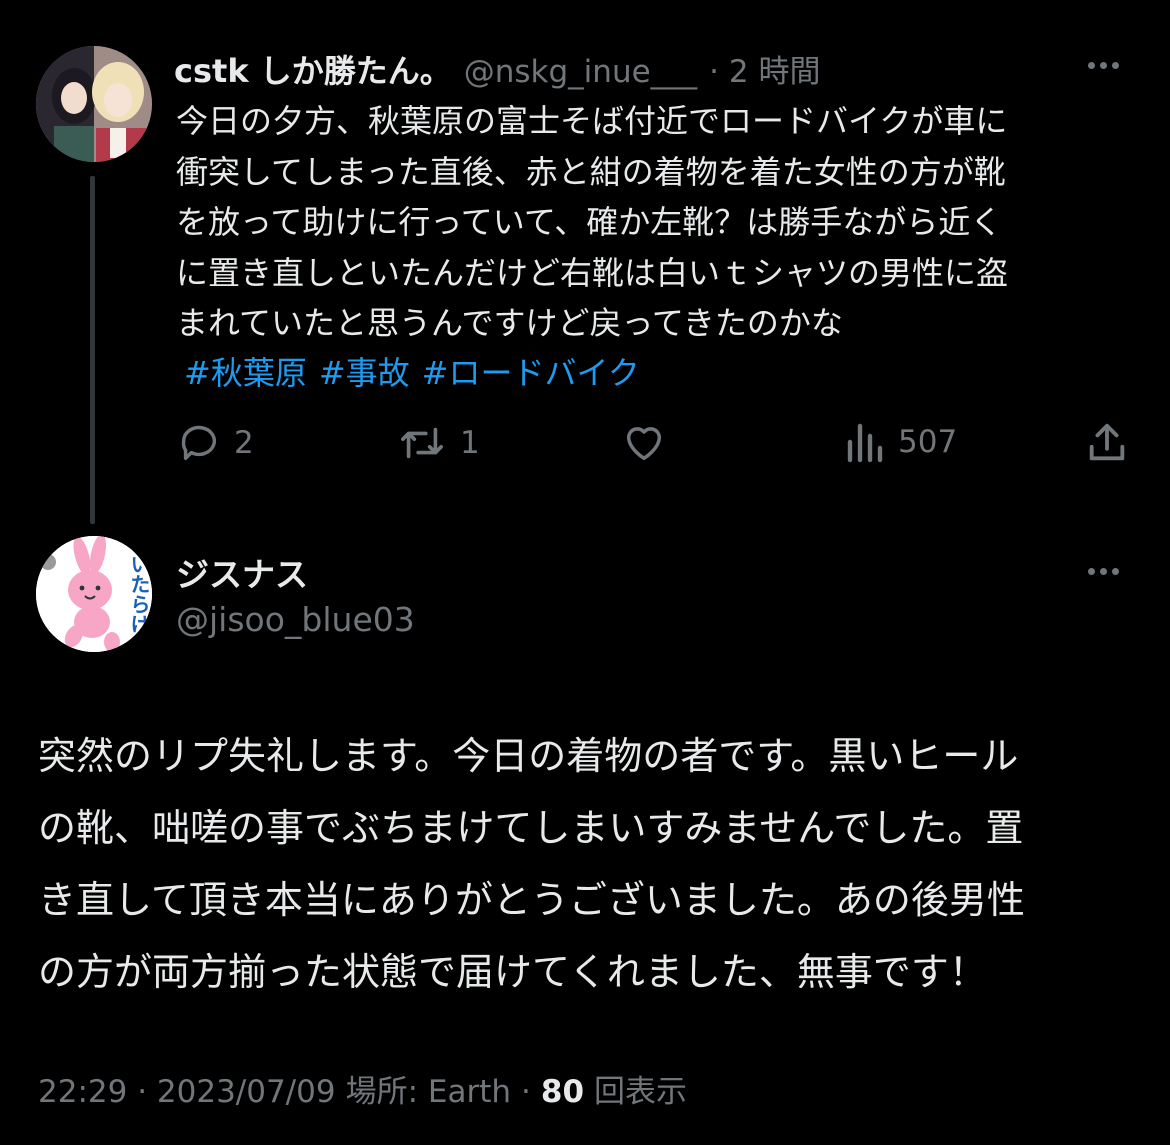 The width and height of the screenshot is (1170, 1145). What do you see at coordinates (412, 371) in the screenshot?
I see `hashtag-list: #秋葉原 #事故 #ロードバイク` at bounding box center [412, 371].